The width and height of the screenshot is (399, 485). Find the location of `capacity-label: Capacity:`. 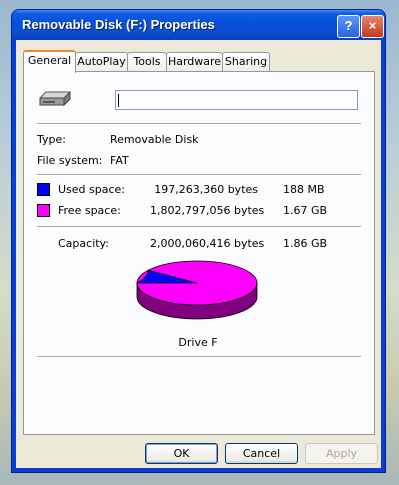

capacity-label: Capacity: is located at coordinates (83, 243).